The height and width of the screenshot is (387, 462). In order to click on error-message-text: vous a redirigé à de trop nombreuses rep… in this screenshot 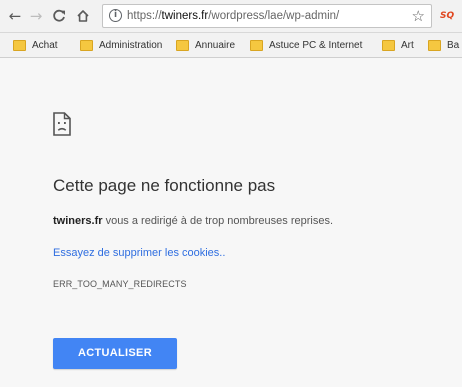, I will do `click(218, 221)`.